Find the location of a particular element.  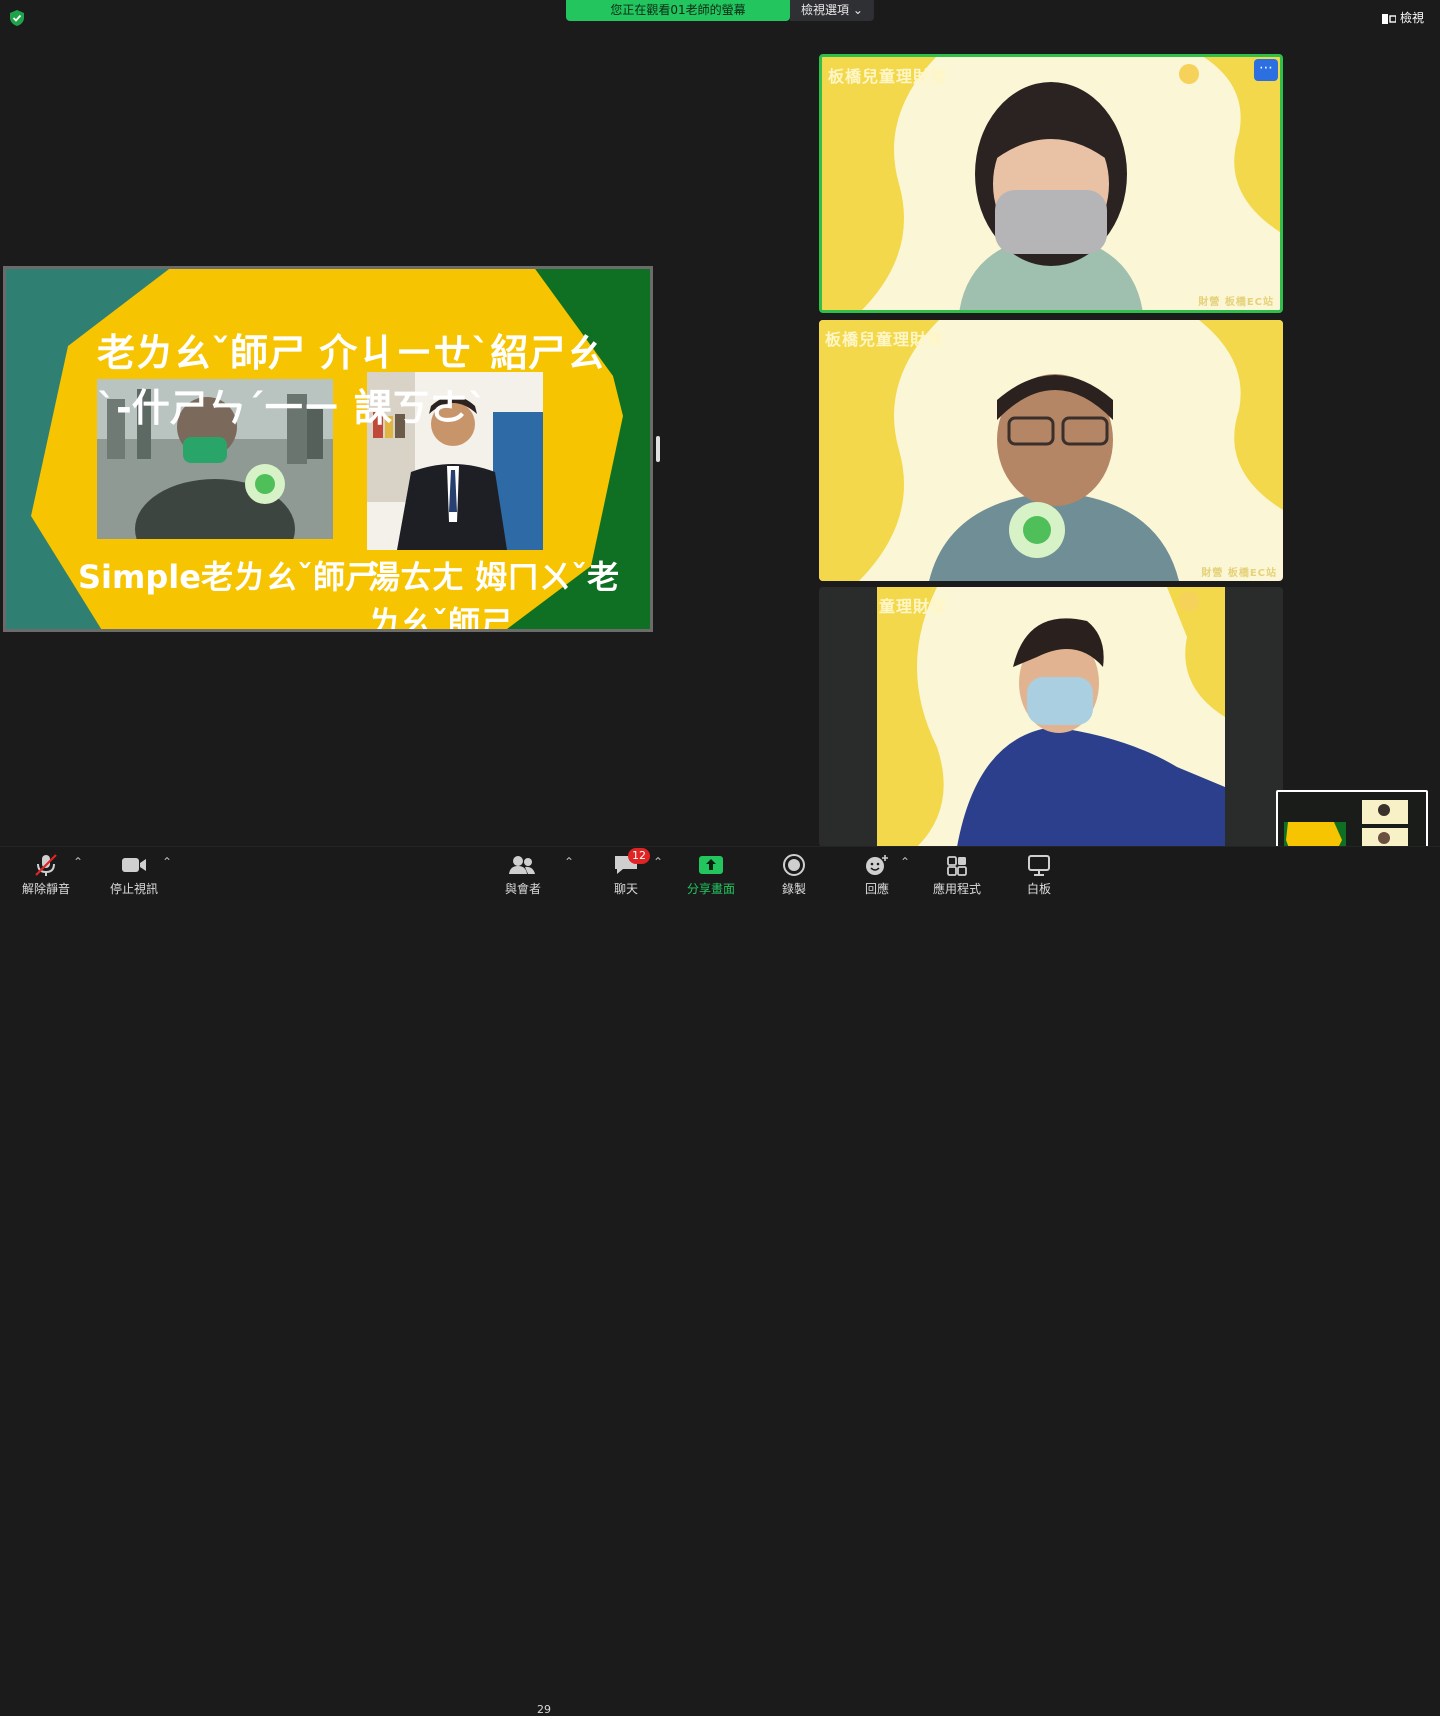

apps-icon is located at coordinates (957, 866).